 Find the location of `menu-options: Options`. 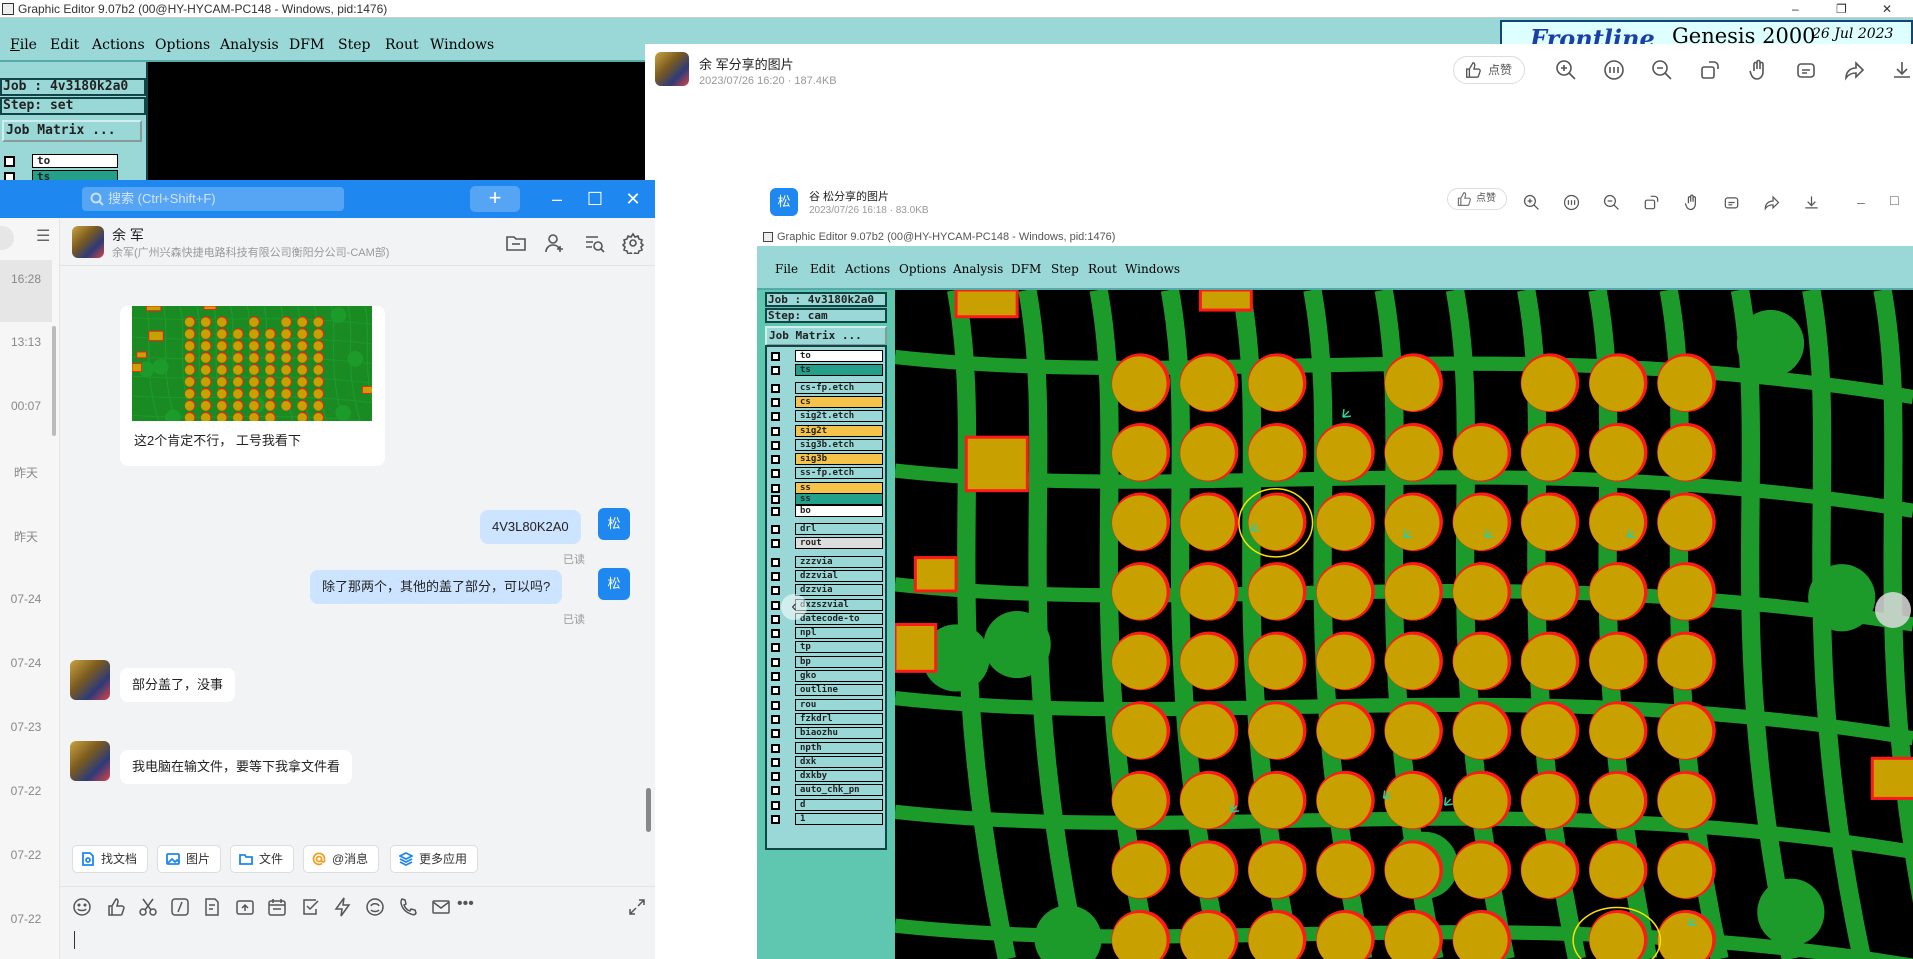

menu-options: Options is located at coordinates (182, 45).